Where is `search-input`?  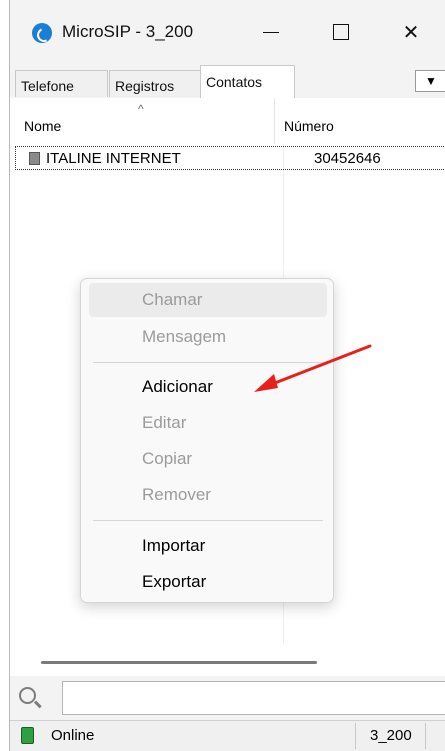 search-input is located at coordinates (253, 698).